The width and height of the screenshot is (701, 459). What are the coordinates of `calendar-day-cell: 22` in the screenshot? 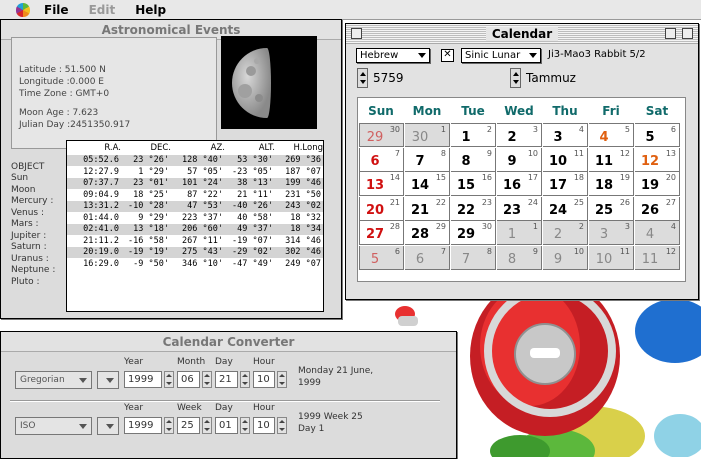 It's located at (565, 233).